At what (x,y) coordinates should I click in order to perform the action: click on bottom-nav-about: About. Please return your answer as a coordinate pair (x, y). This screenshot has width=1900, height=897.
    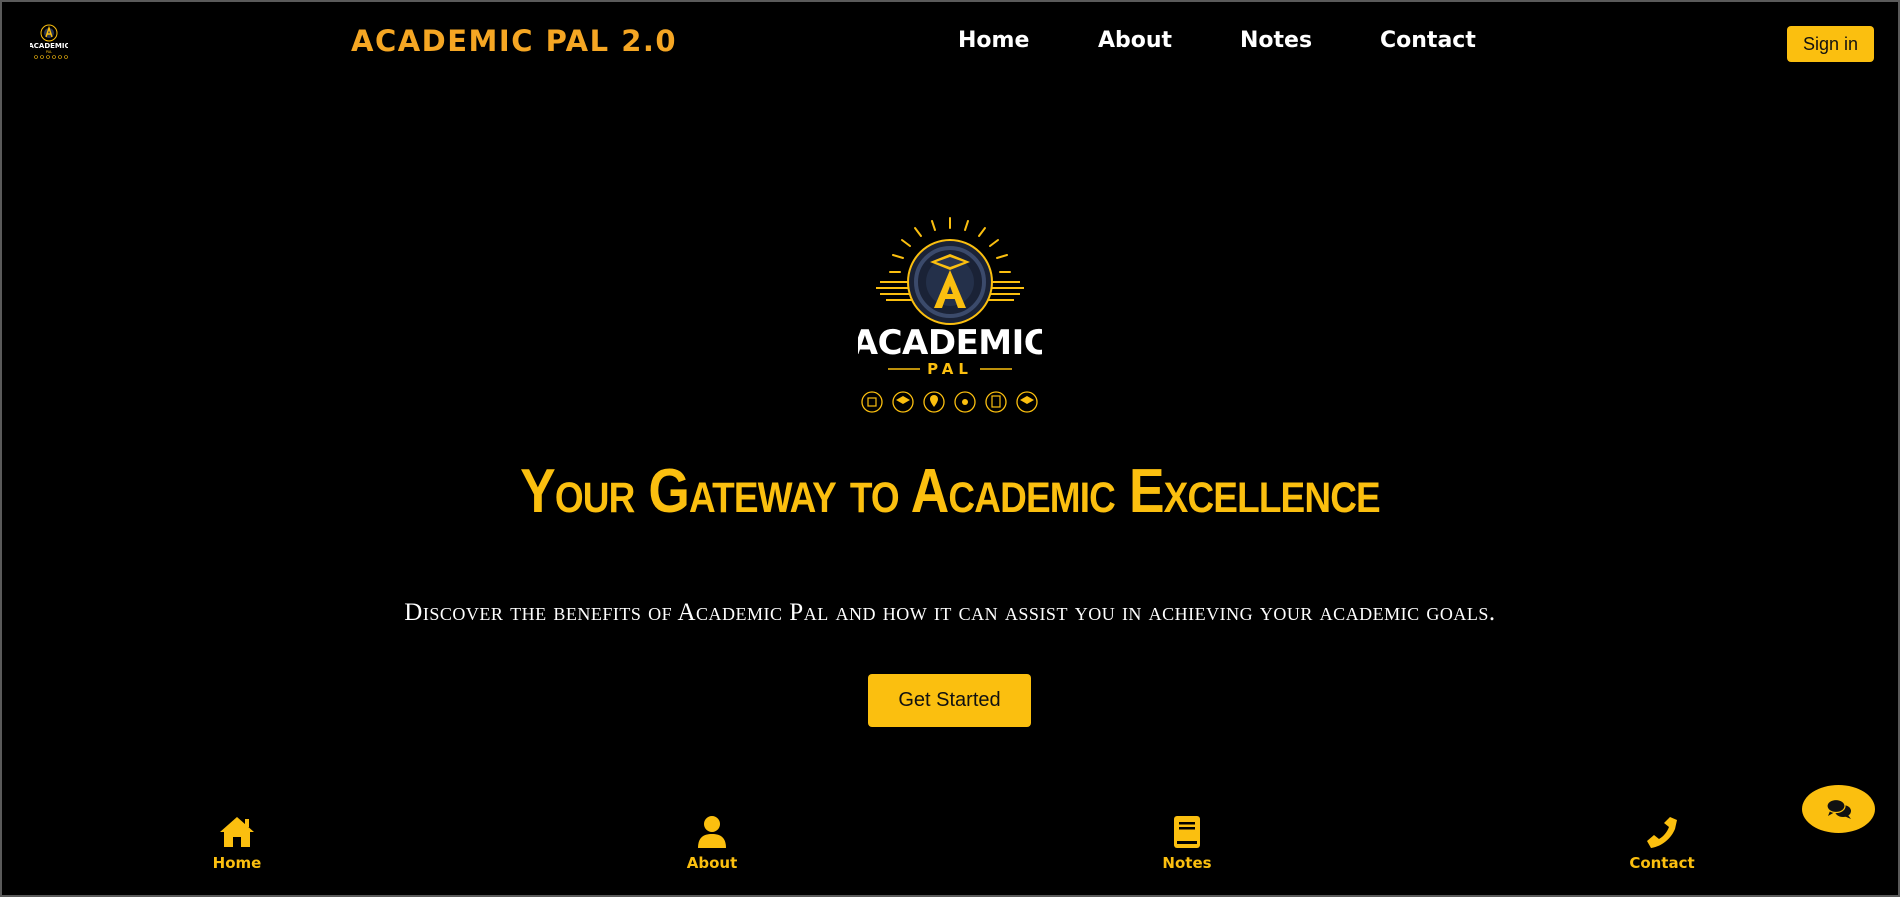
    Looking at the image, I should click on (712, 843).